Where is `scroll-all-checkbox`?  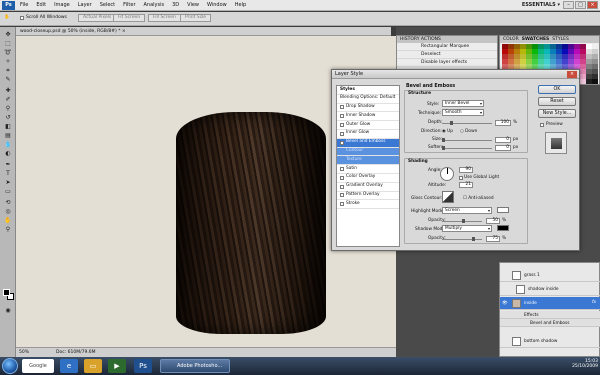
scroll-all-checkbox is located at coordinates (22, 17).